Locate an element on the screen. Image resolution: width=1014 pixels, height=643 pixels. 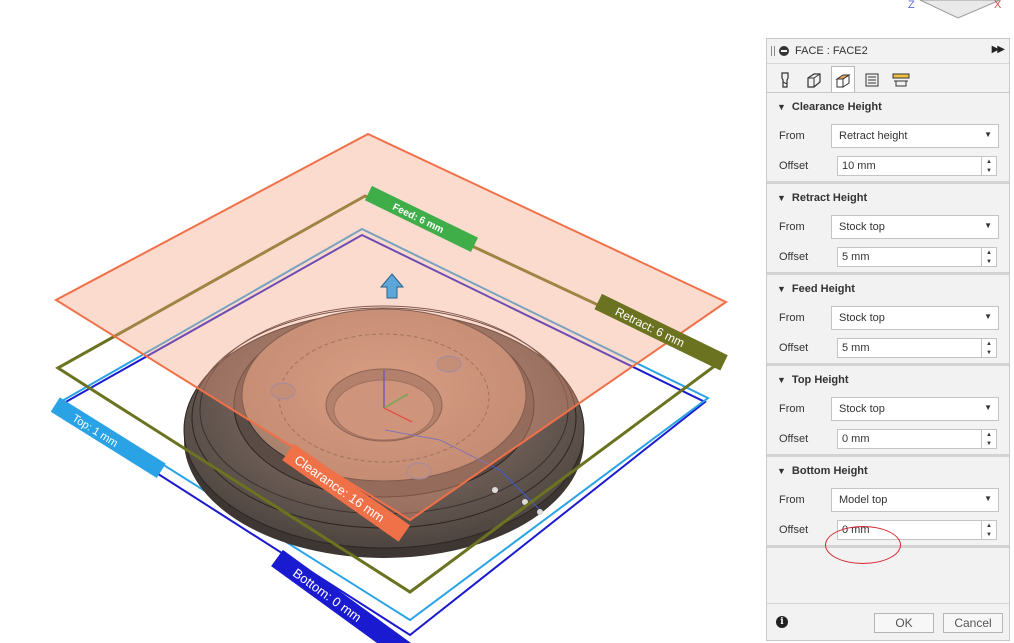
geometry-icon is located at coordinates (814, 80).